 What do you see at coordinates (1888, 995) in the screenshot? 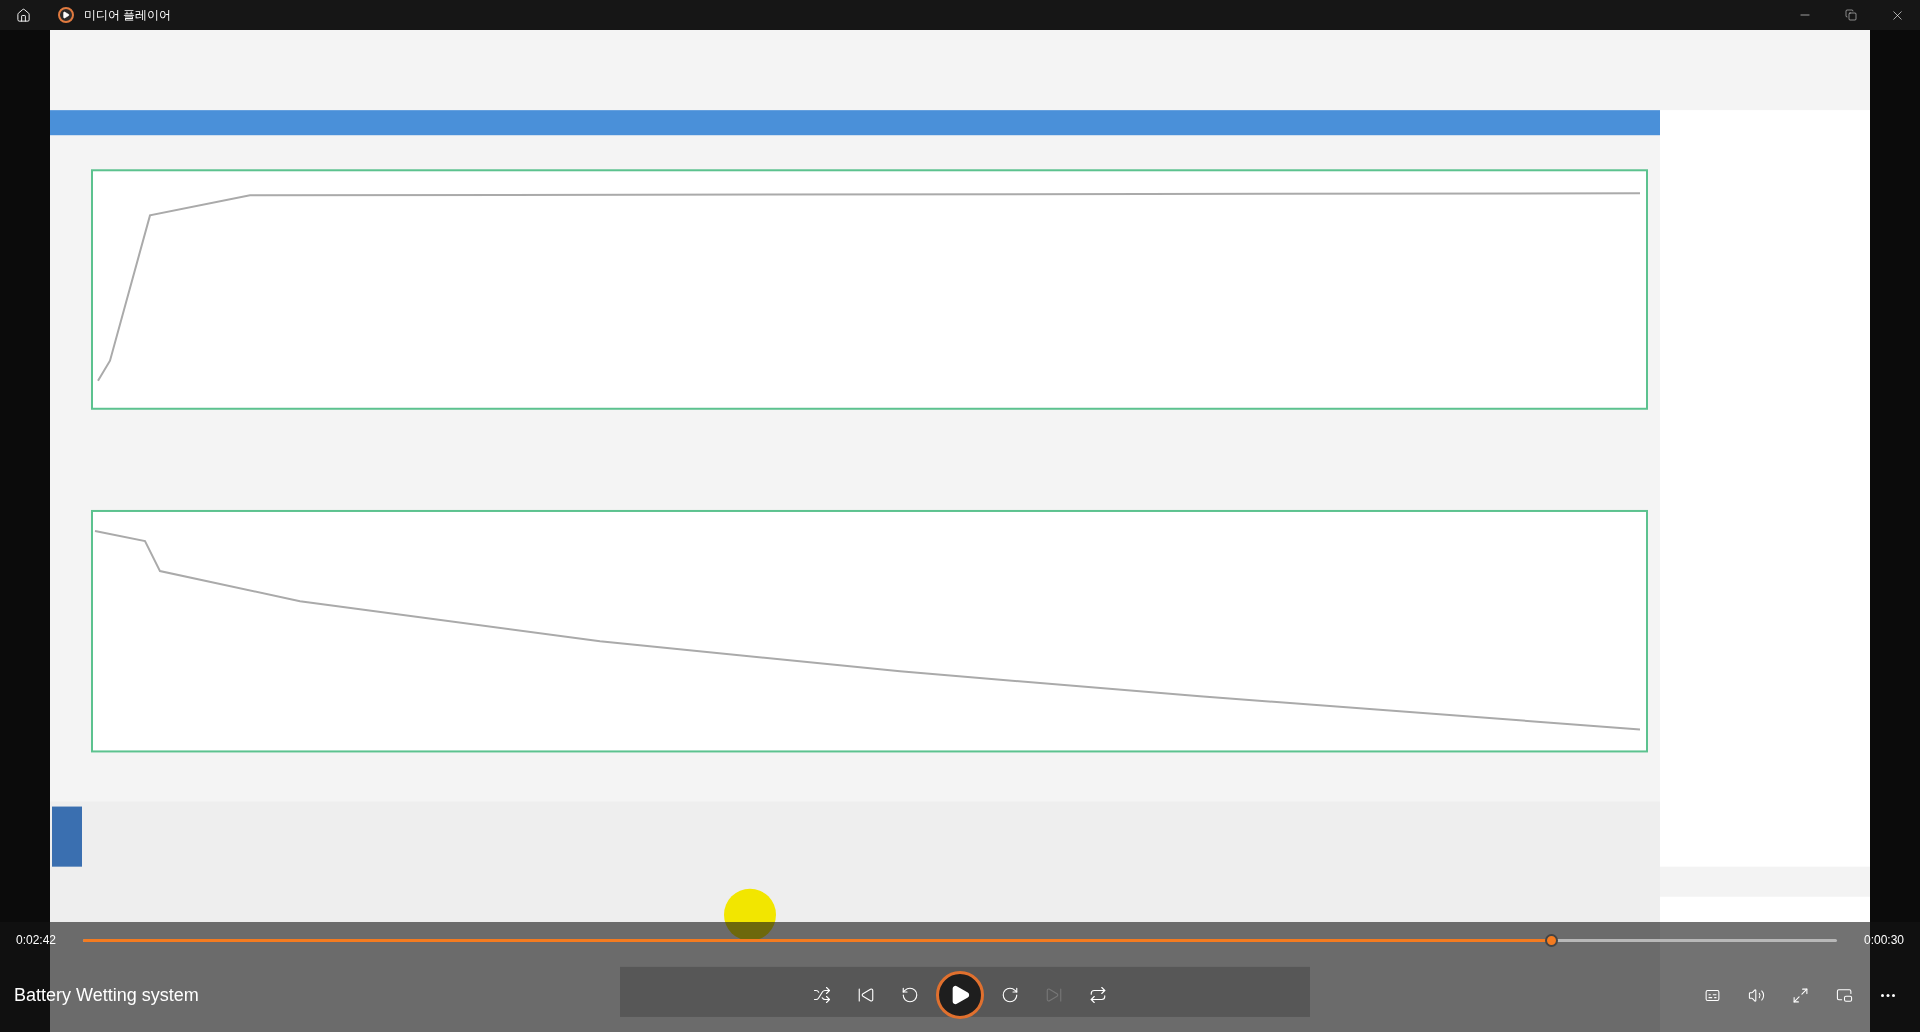
I see `more-icon` at bounding box center [1888, 995].